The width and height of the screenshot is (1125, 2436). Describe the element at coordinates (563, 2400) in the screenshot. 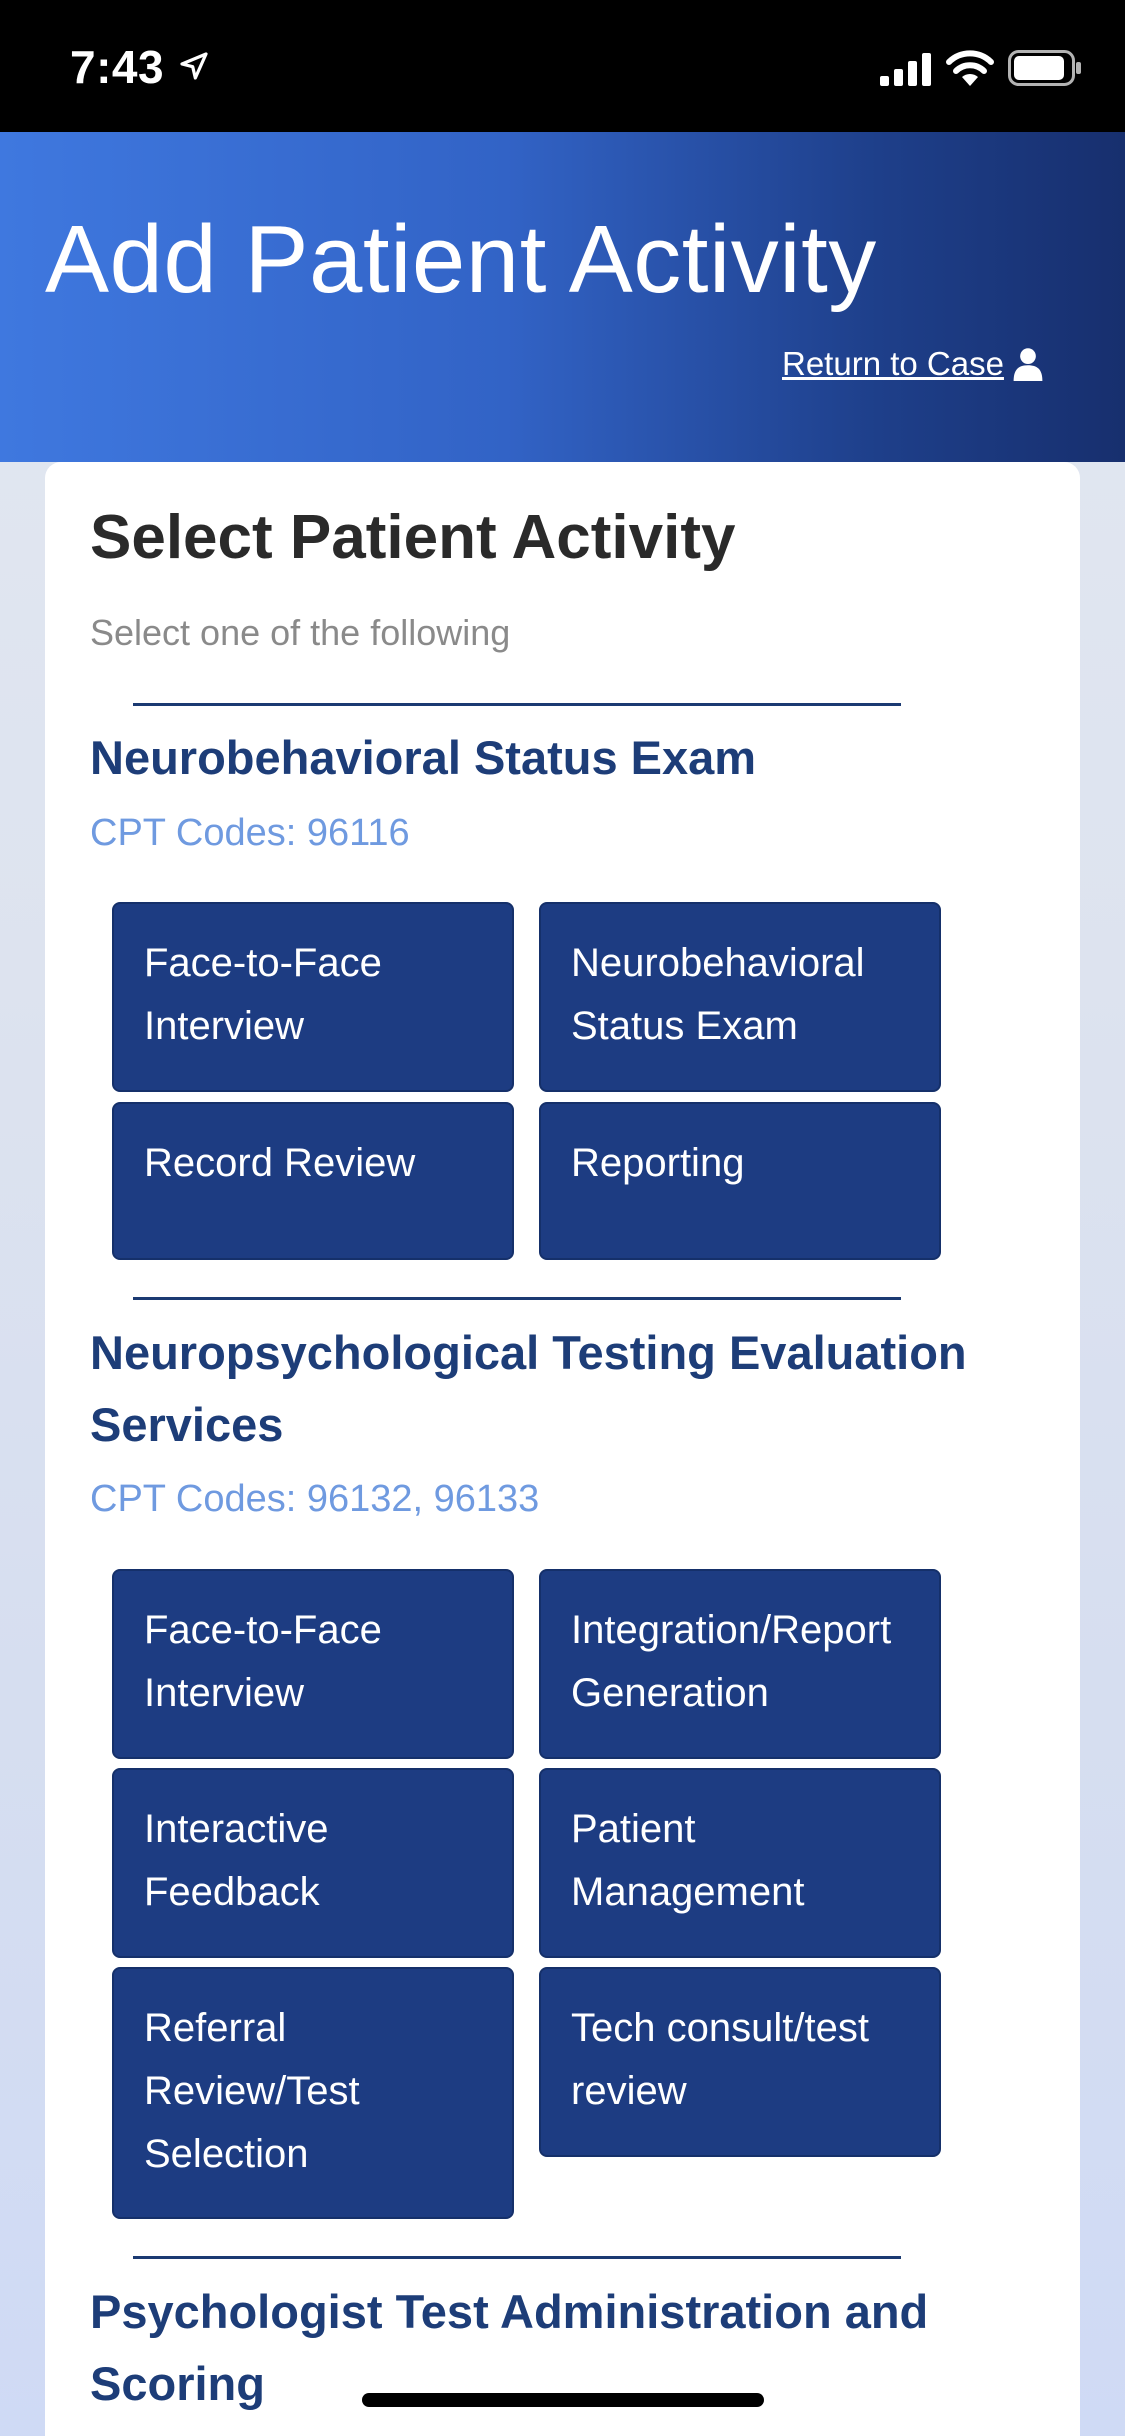

I see `home-indicator` at that location.